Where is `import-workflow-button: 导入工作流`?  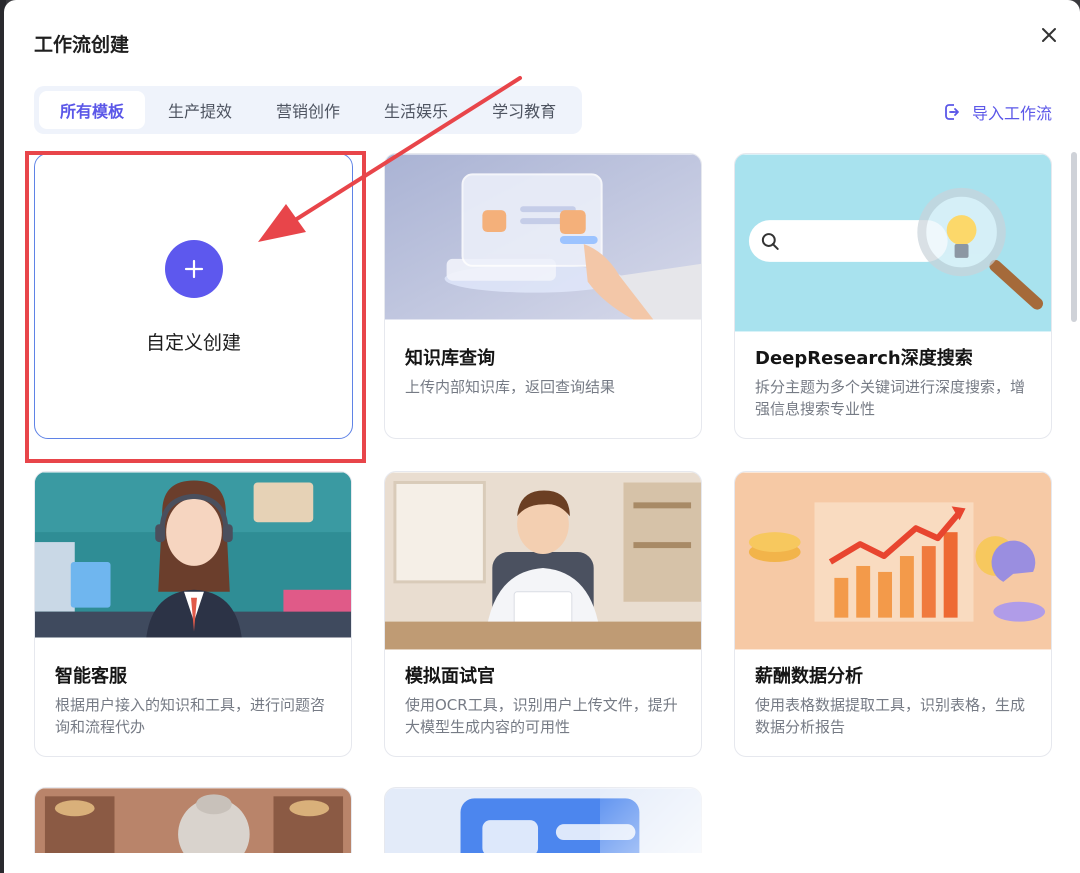
import-workflow-button: 导入工作流 is located at coordinates (998, 112).